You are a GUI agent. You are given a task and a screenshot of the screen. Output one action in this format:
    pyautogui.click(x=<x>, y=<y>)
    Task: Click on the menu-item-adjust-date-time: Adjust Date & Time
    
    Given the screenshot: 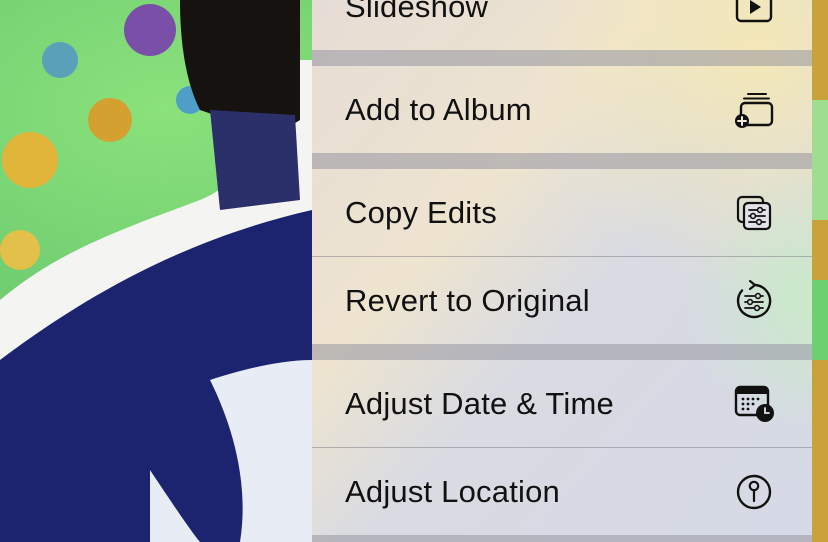 What is the action you would take?
    pyautogui.click(x=562, y=403)
    